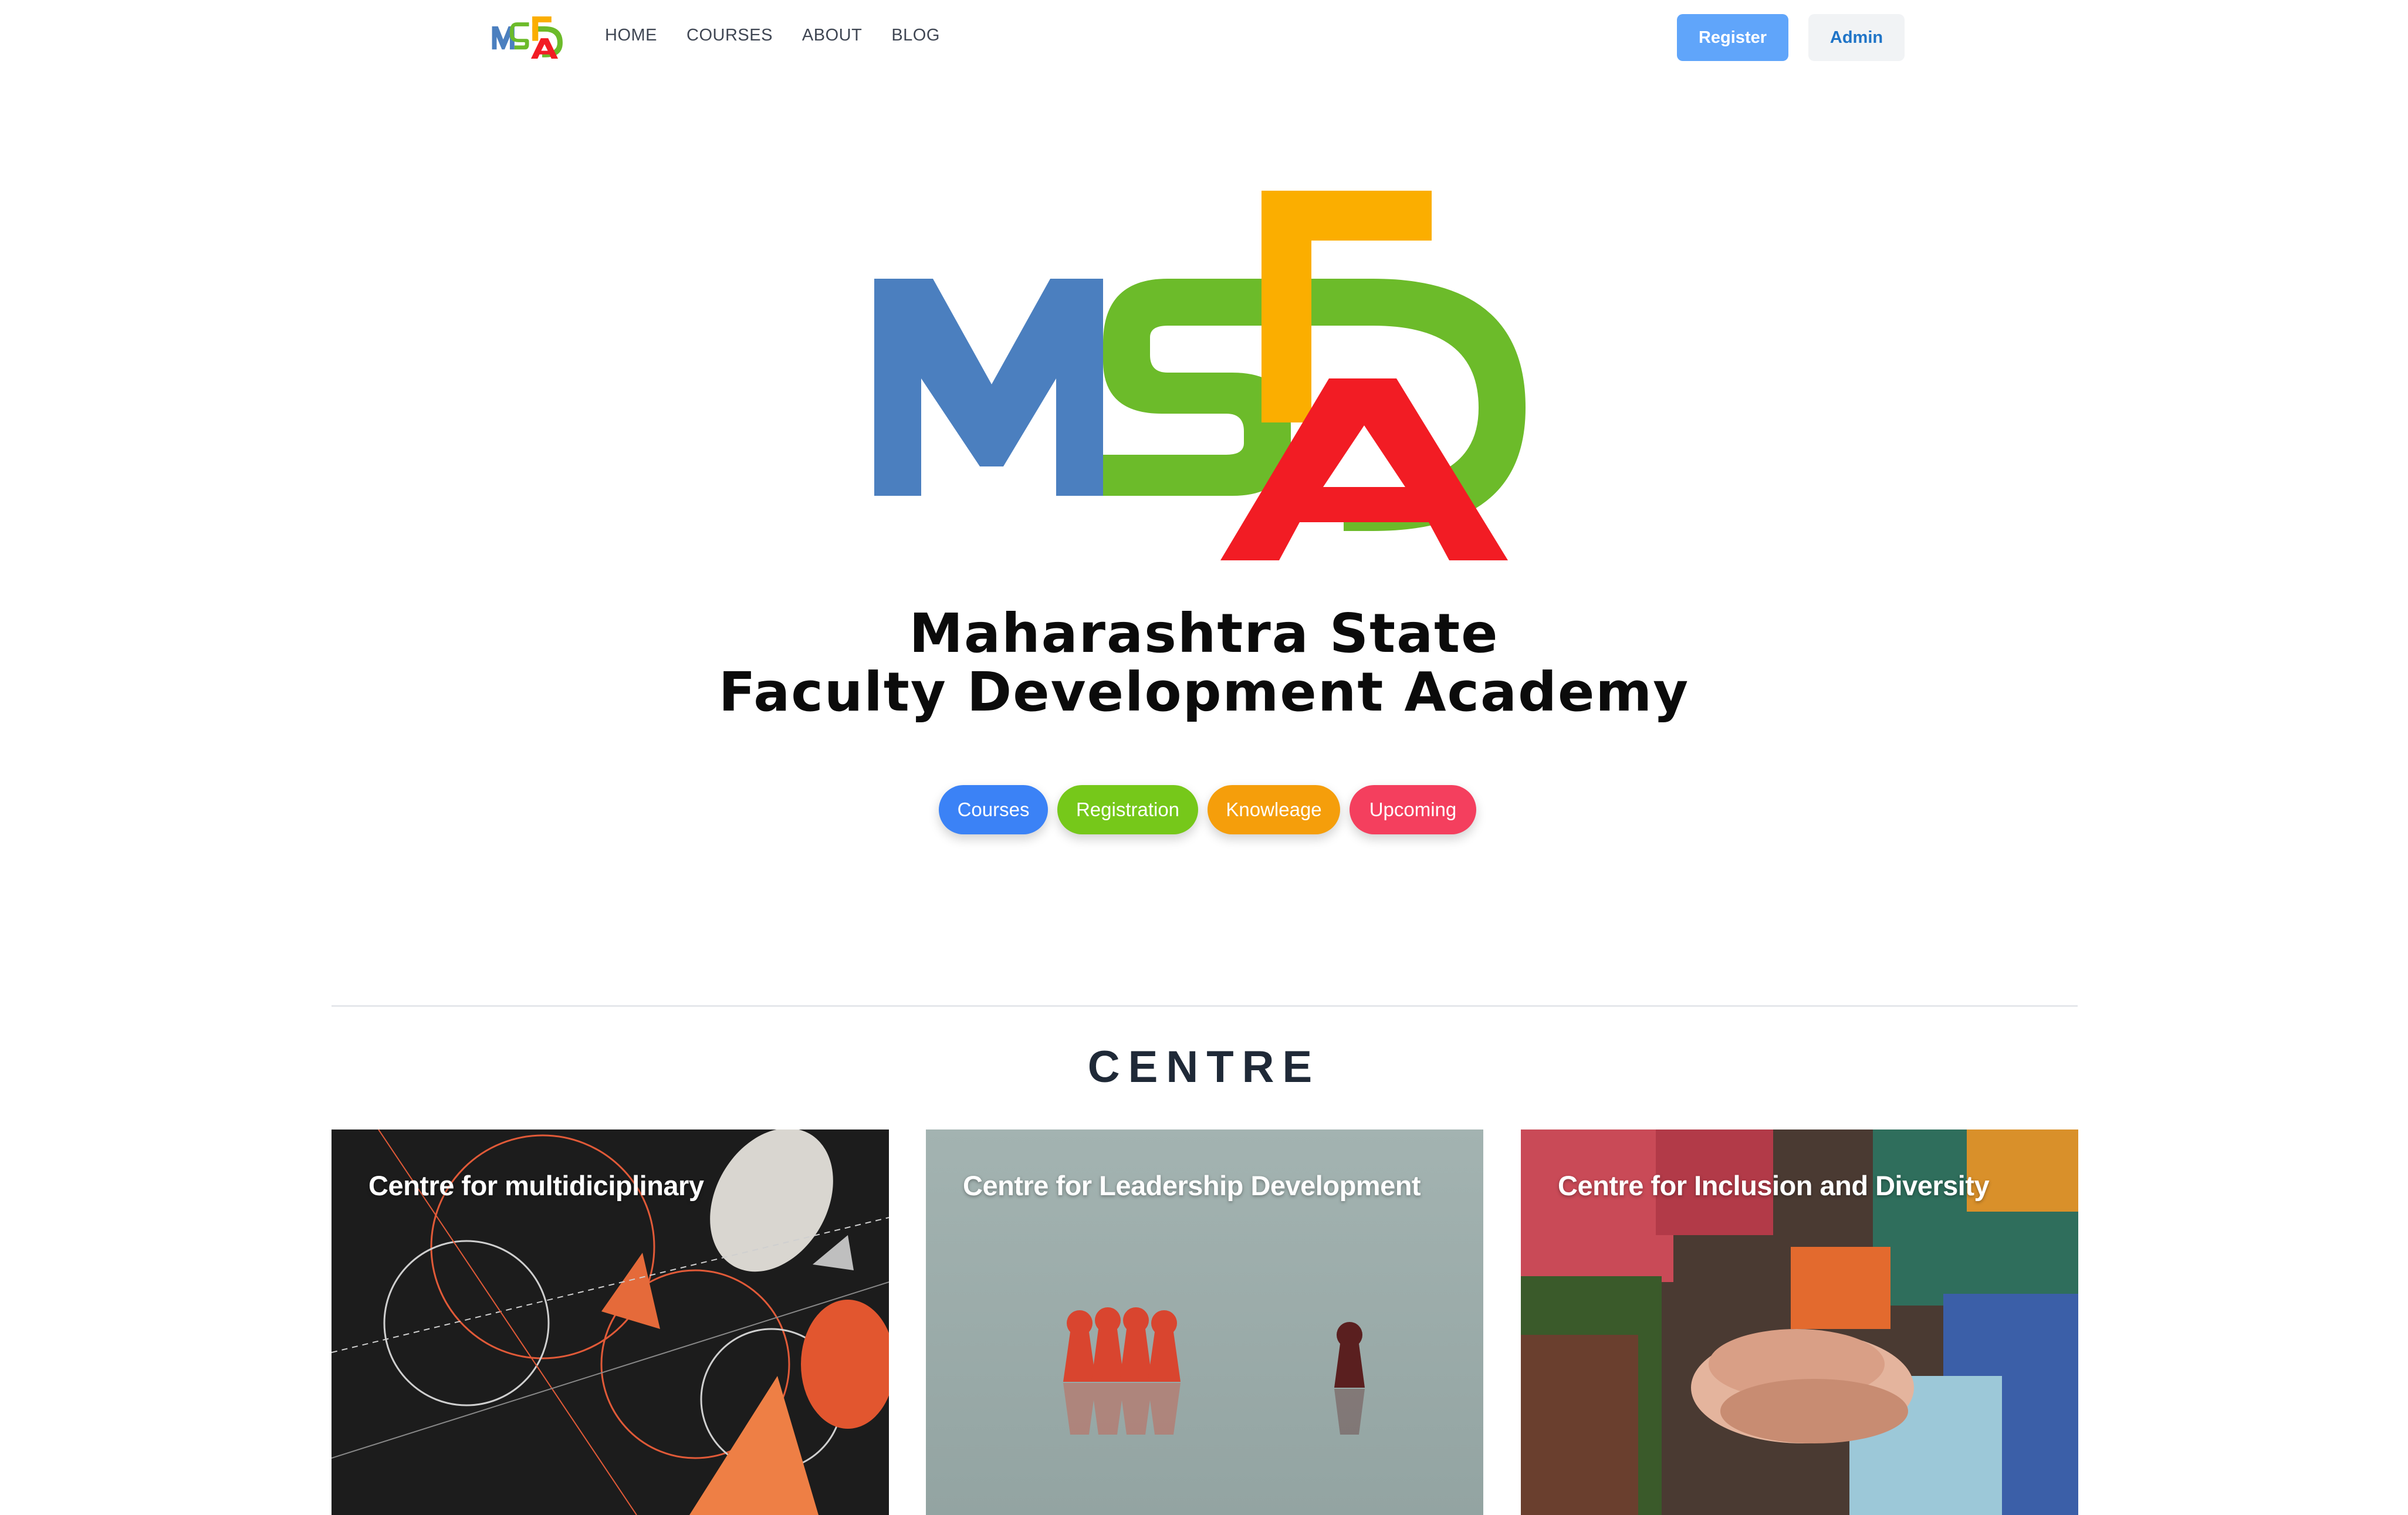 This screenshot has width=2408, height=1515. Describe the element at coordinates (610, 1322) in the screenshot. I see `centre-card-multidisciplinary: Centre for multidiciplinary` at that location.